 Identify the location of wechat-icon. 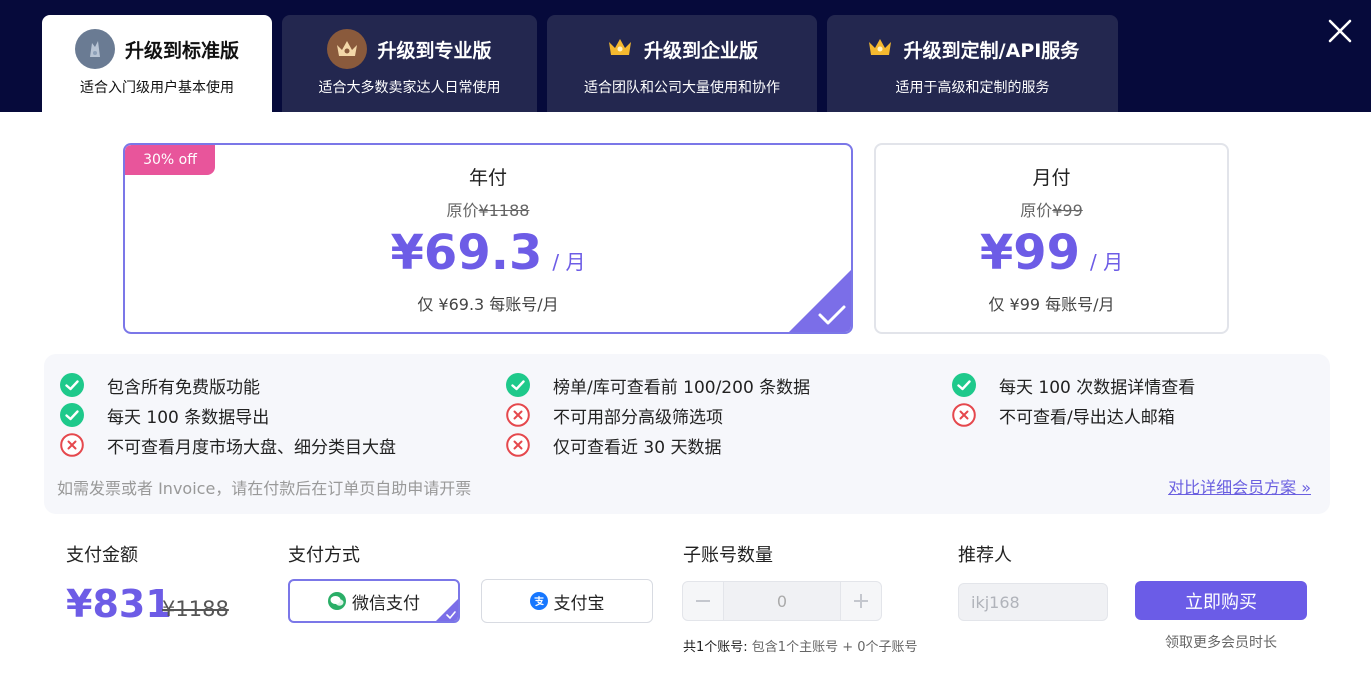
(337, 601).